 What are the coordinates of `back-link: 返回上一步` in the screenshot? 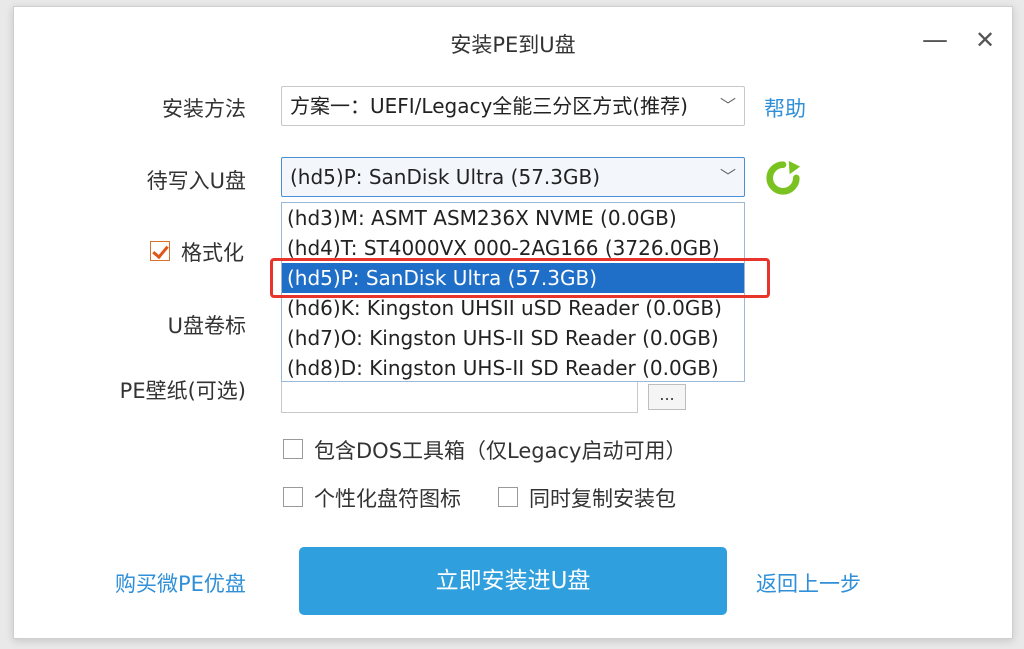 It's located at (808, 583).